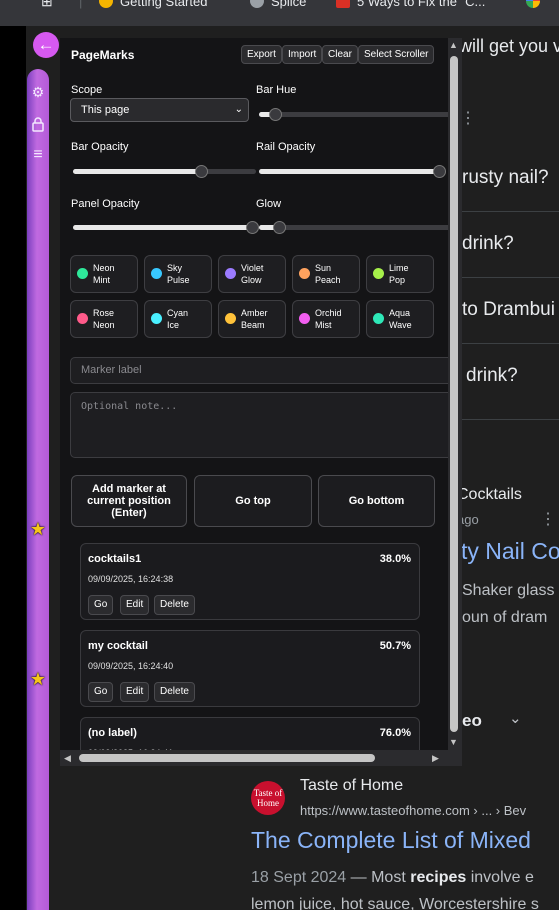 This screenshot has height=910, width=559. Describe the element at coordinates (252, 274) in the screenshot. I see `color-preset-chip: Violet Glow` at that location.